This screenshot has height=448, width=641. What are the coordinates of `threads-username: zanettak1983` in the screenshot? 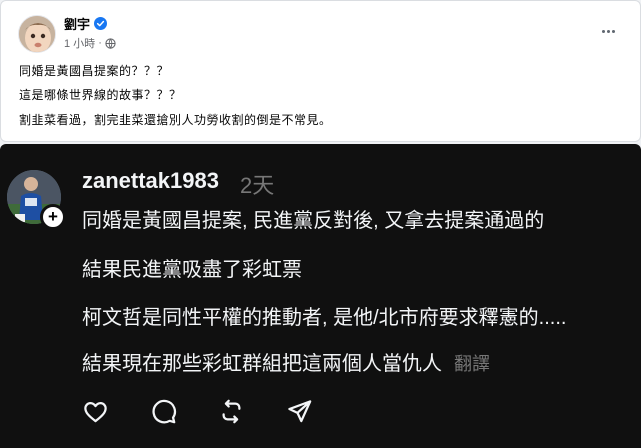 It's located at (150, 181).